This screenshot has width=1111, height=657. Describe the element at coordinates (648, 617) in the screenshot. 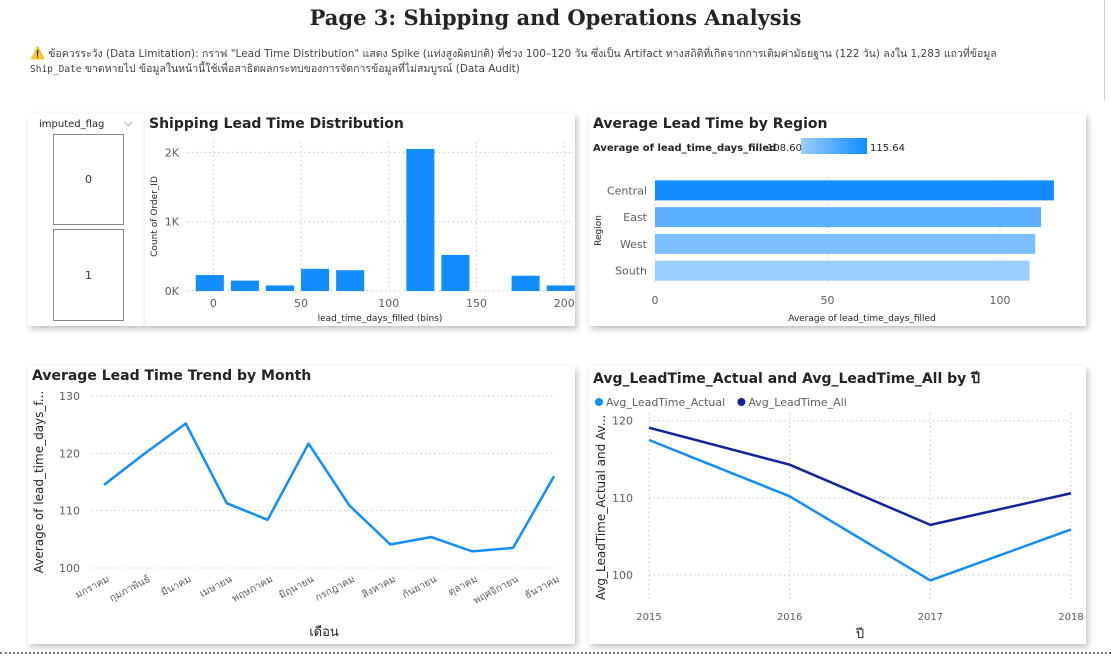

I see `x-tick-label: 2015` at that location.